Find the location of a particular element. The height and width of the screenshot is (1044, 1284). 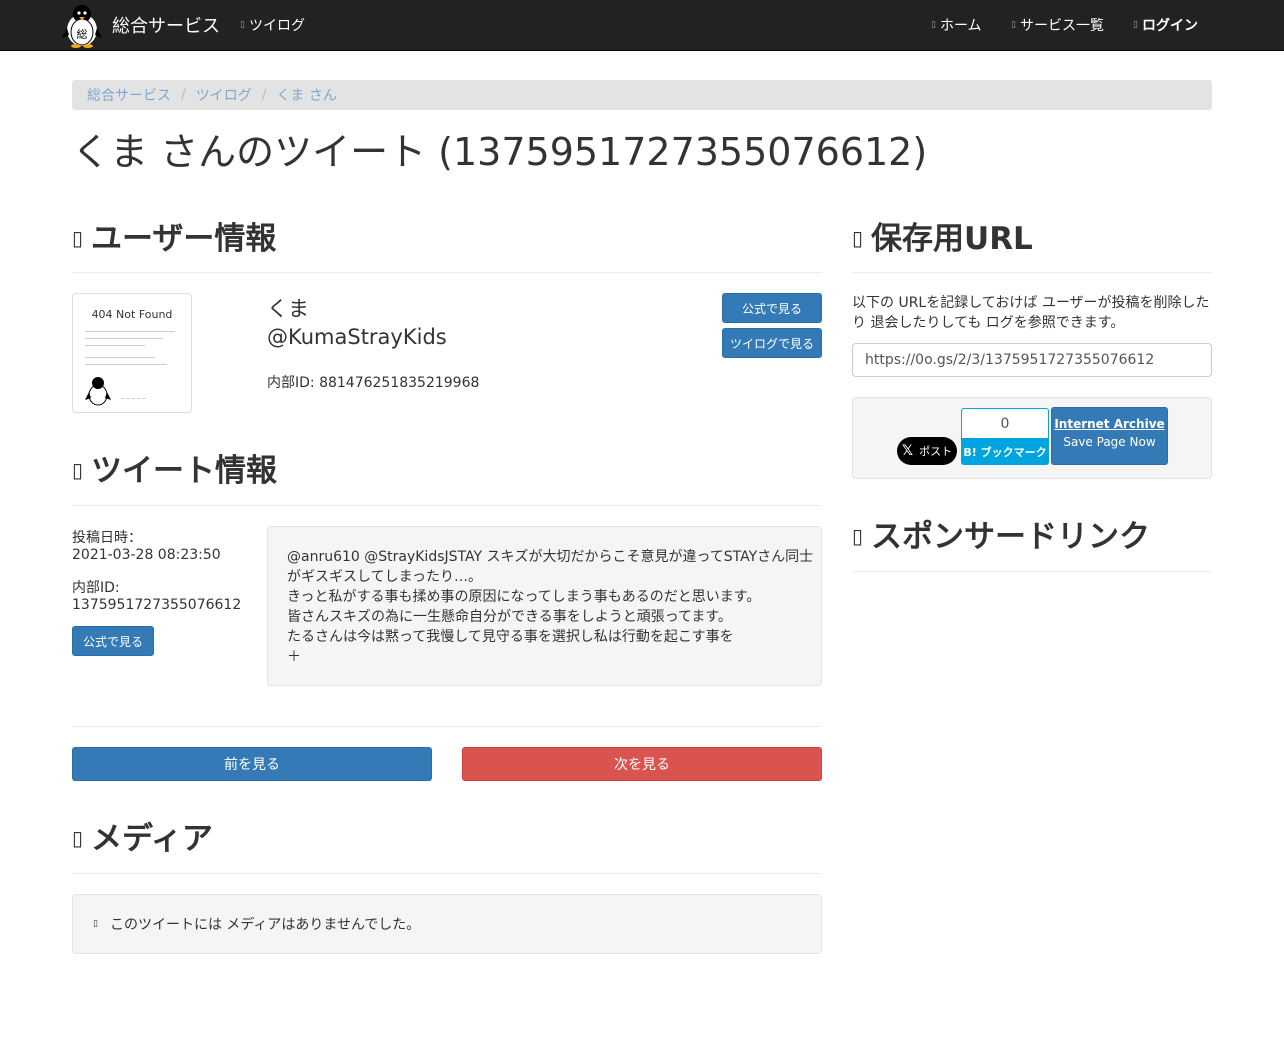

nav-services-label: サービス一覧 is located at coordinates (1061, 26).